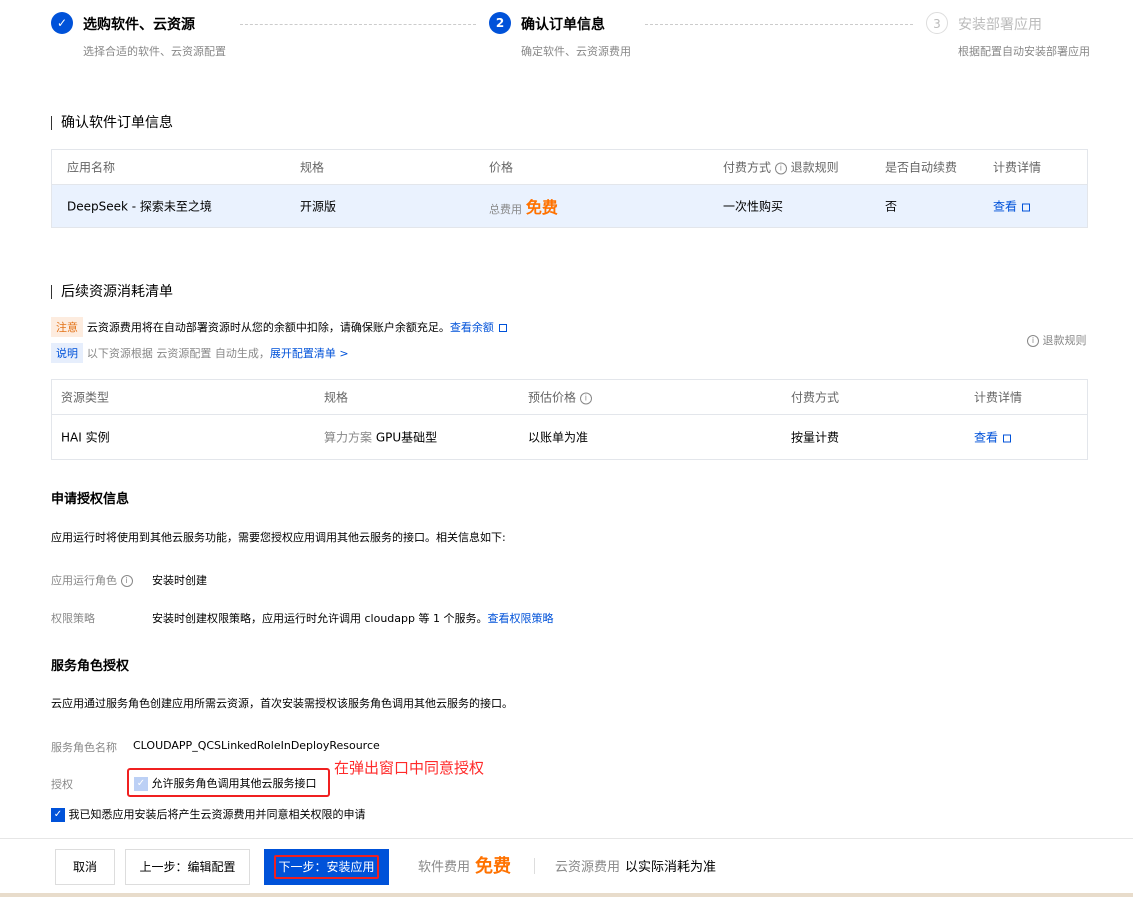 The width and height of the screenshot is (1133, 897). What do you see at coordinates (62, 23) in the screenshot?
I see `step-1-check-icon: ✓` at bounding box center [62, 23].